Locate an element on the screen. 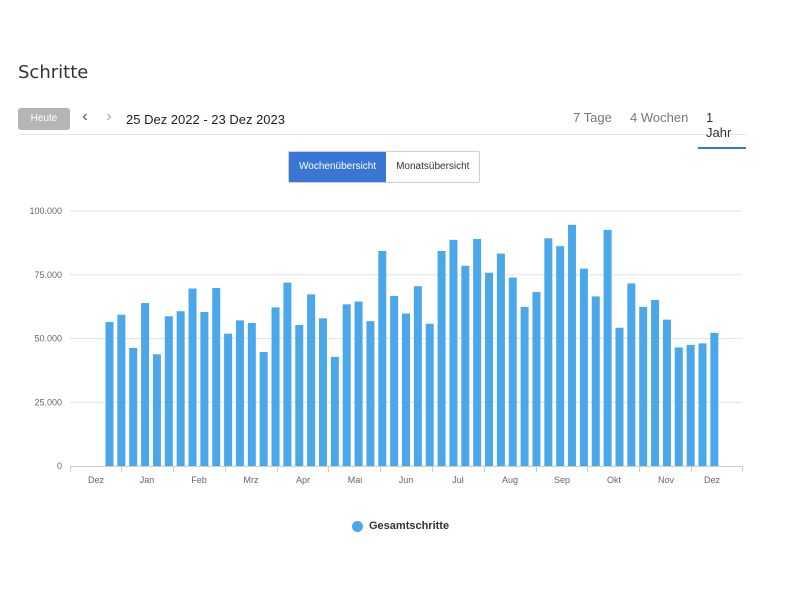 This screenshot has width=800, height=600. x-tick-label: Feb is located at coordinates (199, 480).